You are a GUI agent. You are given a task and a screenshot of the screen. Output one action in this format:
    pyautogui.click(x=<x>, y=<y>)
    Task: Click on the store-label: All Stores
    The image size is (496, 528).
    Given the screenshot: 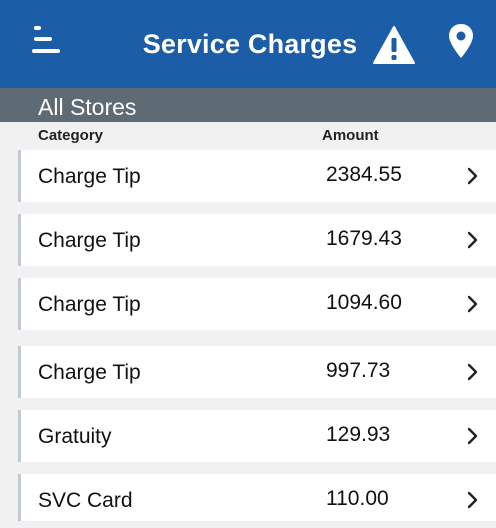 What is the action you would take?
    pyautogui.click(x=87, y=107)
    